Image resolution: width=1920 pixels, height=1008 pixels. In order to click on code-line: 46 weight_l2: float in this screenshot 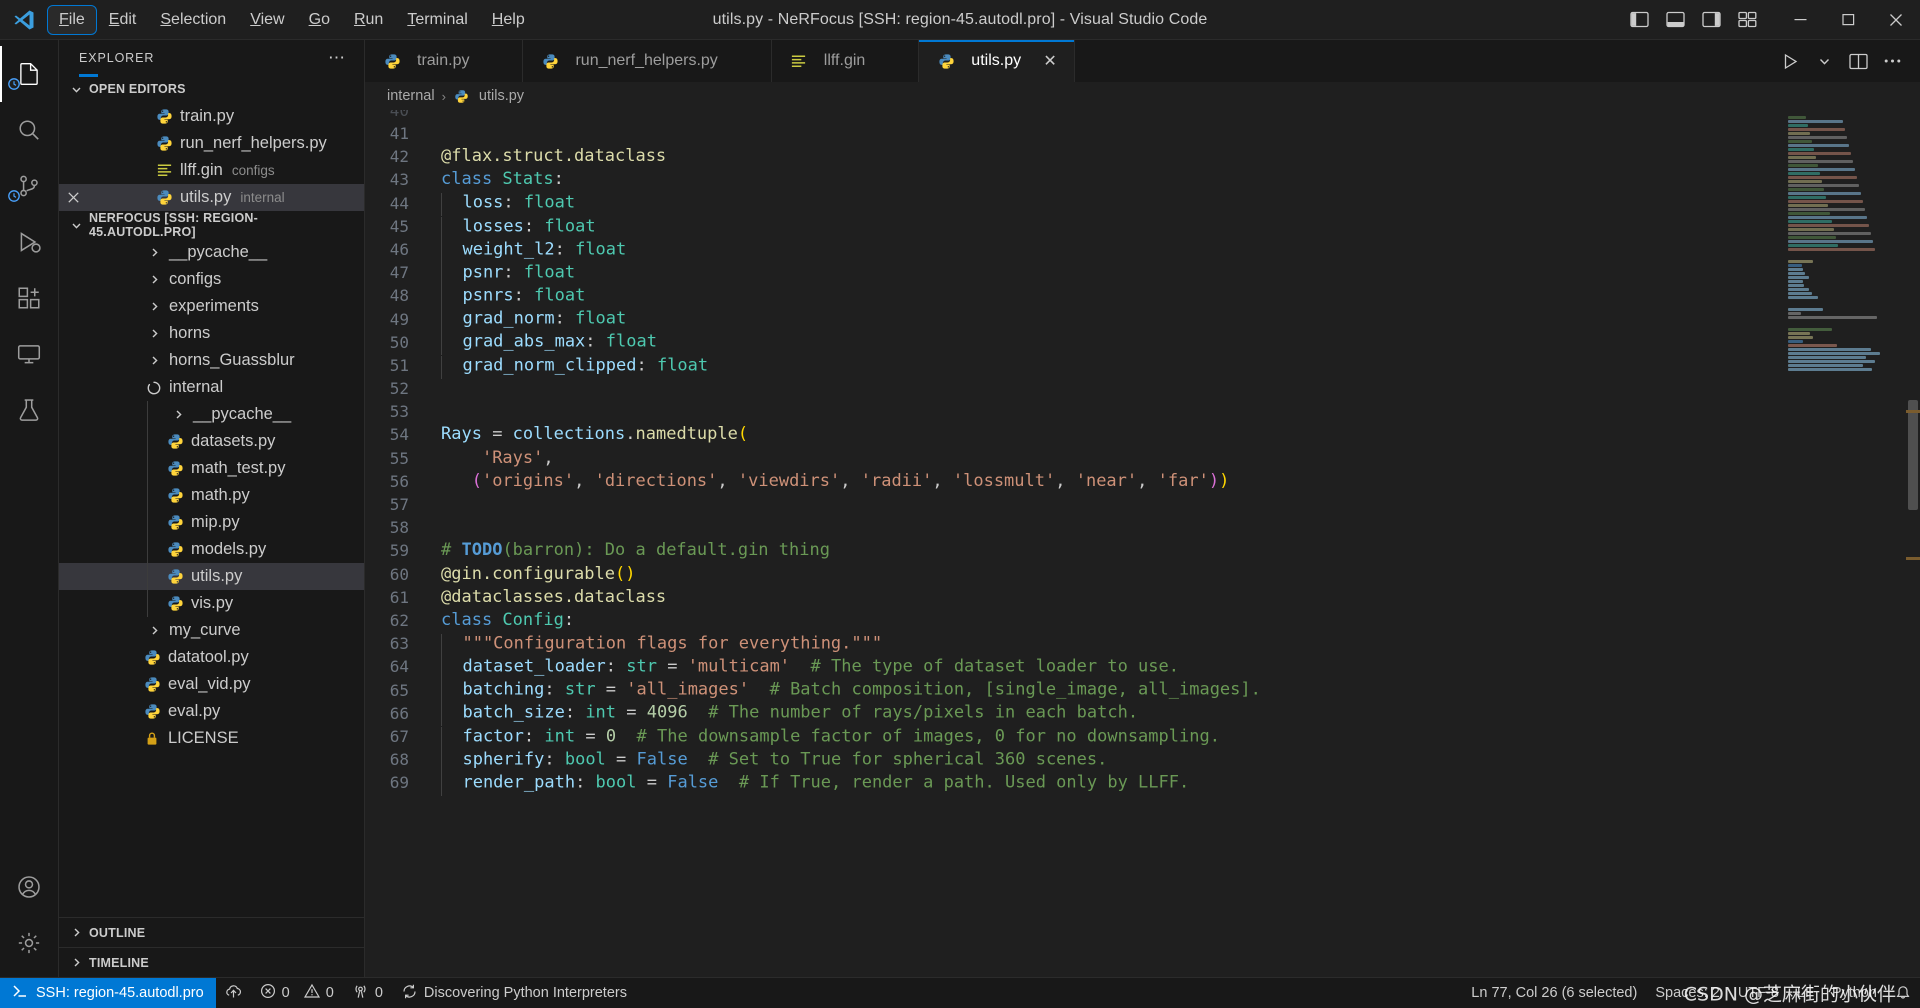, I will do `click(1073, 250)`.